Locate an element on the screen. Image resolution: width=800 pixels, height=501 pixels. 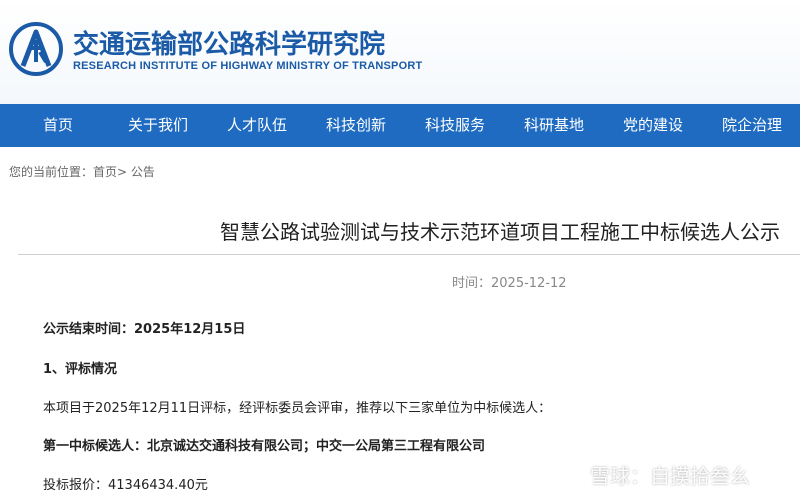
candidate-1-label: 第一中标候选人： is located at coordinates (95, 446).